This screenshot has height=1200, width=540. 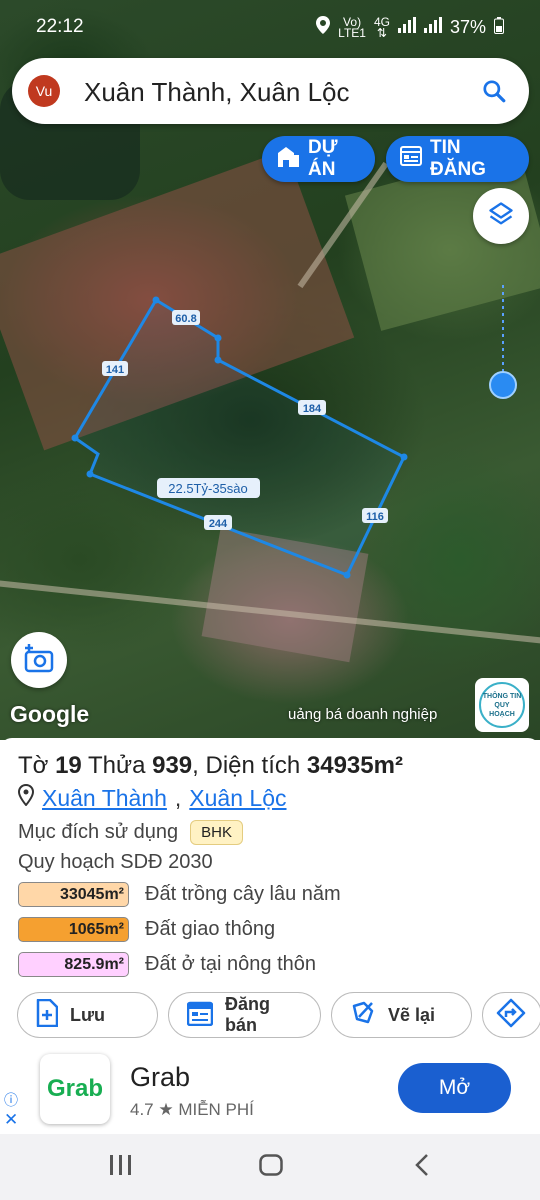 What do you see at coordinates (499, 27) in the screenshot?
I see `battery-icon` at bounding box center [499, 27].